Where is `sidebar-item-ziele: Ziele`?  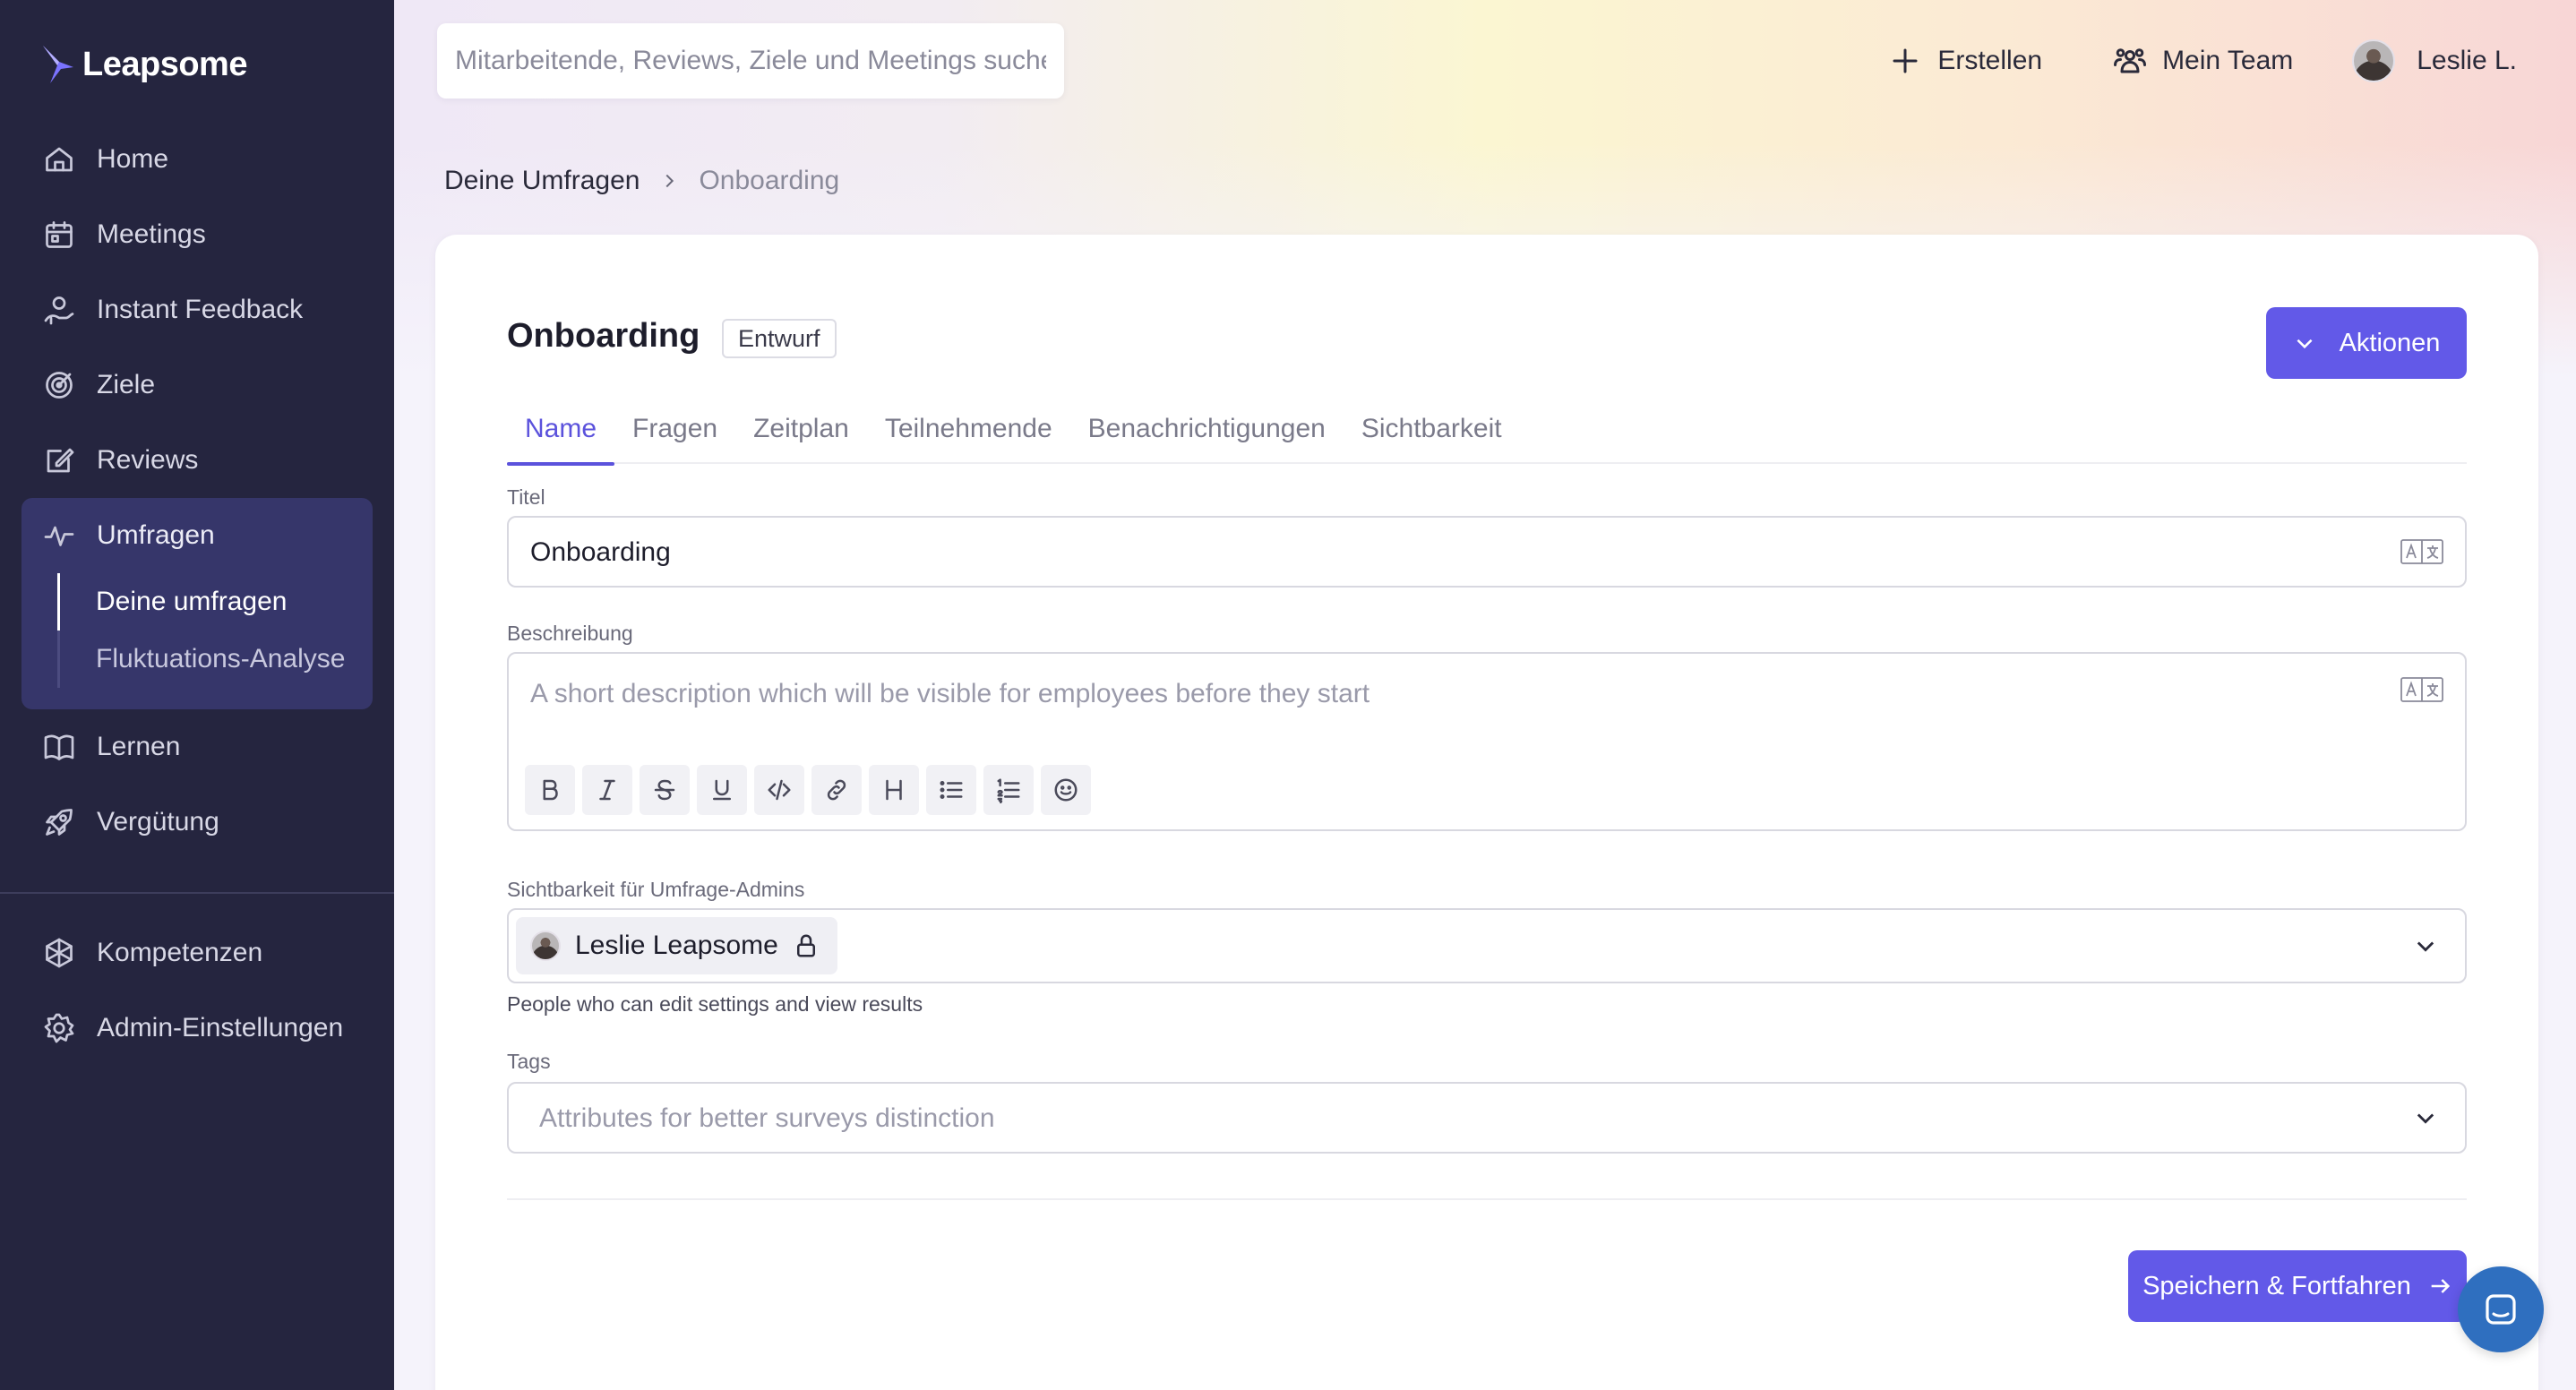
sidebar-item-ziele: Ziele is located at coordinates (197, 386).